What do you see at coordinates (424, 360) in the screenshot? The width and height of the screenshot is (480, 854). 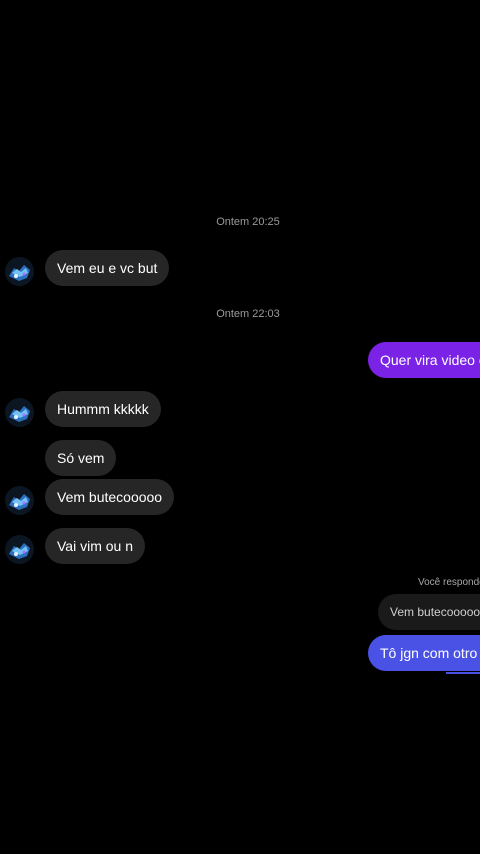 I see `outgoing-message: Quer vira video é?` at bounding box center [424, 360].